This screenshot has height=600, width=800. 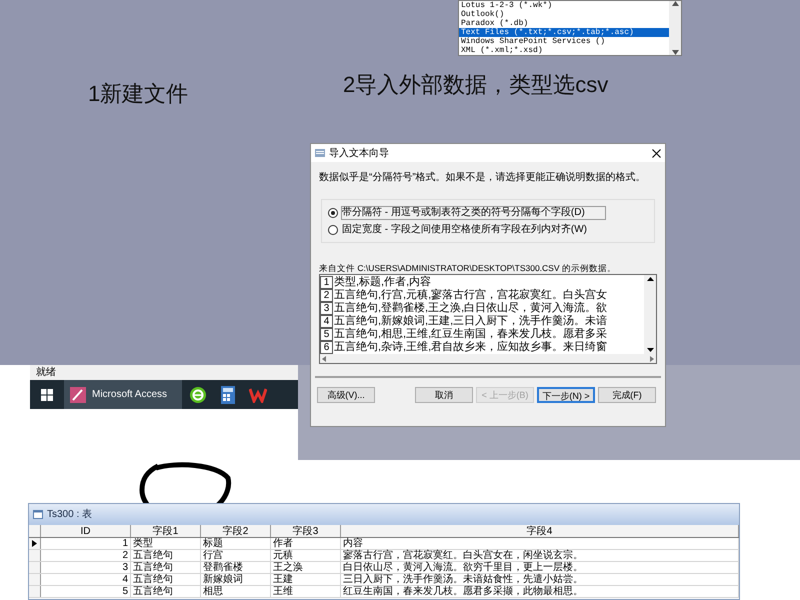 What do you see at coordinates (236, 591) in the screenshot?
I see `table-cell: 相思` at bounding box center [236, 591].